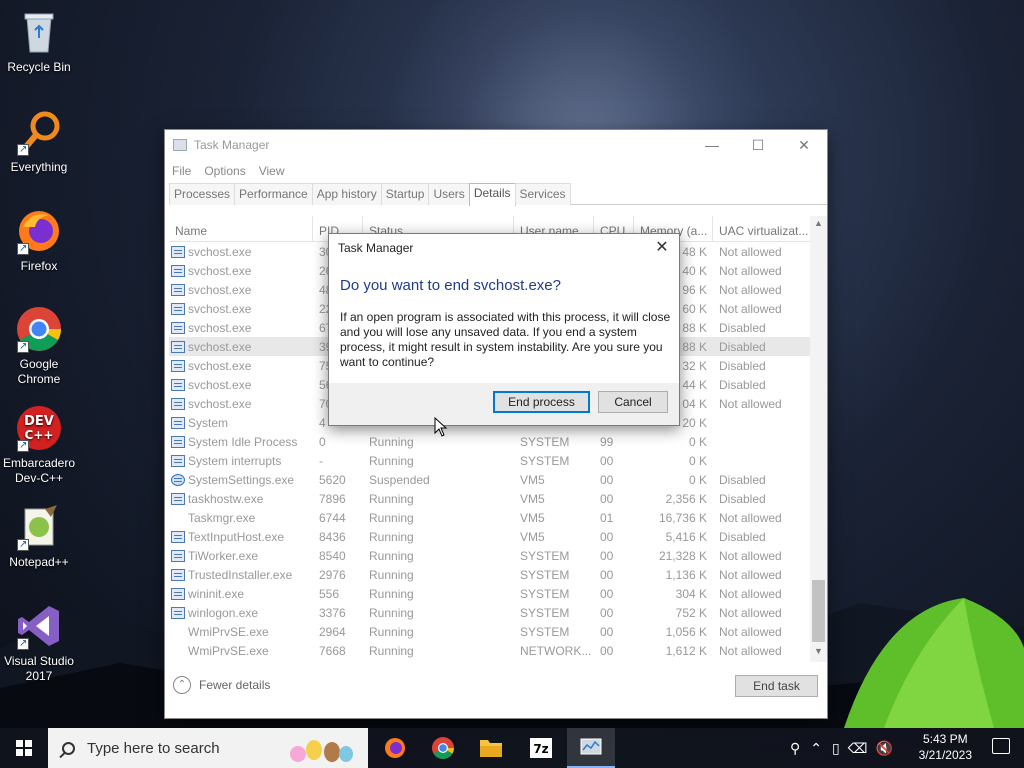 This screenshot has height=768, width=1024. What do you see at coordinates (858, 748) in the screenshot?
I see `network-icon: ⌫` at bounding box center [858, 748].